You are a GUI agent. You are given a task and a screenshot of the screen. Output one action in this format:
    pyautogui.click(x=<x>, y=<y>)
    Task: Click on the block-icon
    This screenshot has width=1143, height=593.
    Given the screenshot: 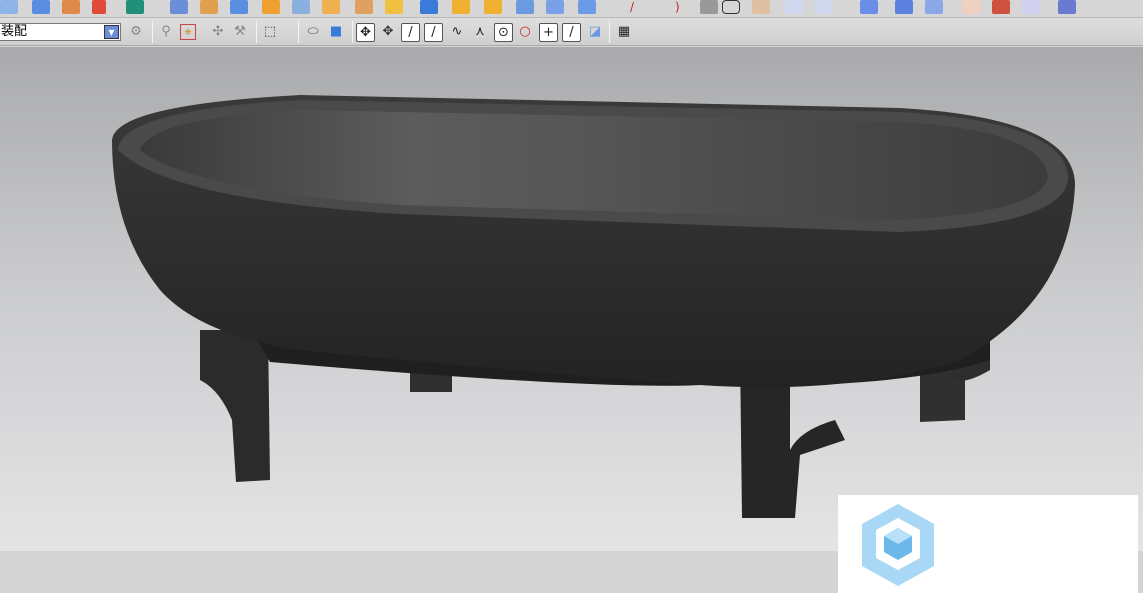 What is the action you would take?
    pyautogui.click(x=429, y=7)
    